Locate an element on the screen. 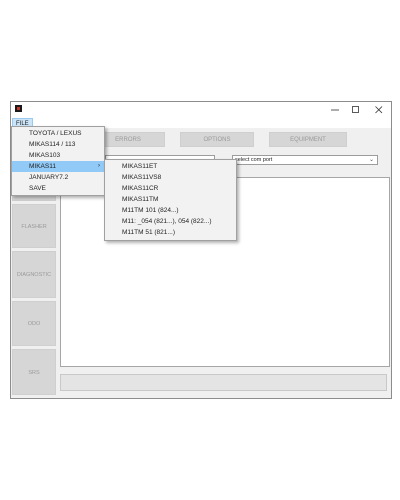  submenu-item-m11-054: M11: _054 (821...), 054 (822...) is located at coordinates (170, 221).